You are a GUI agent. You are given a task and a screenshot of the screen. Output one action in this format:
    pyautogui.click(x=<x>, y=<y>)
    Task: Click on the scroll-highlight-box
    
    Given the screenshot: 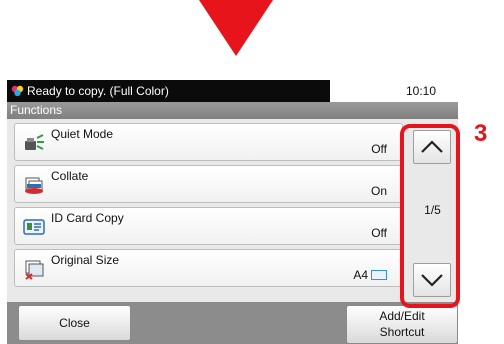 What is the action you would take?
    pyautogui.click(x=430, y=216)
    